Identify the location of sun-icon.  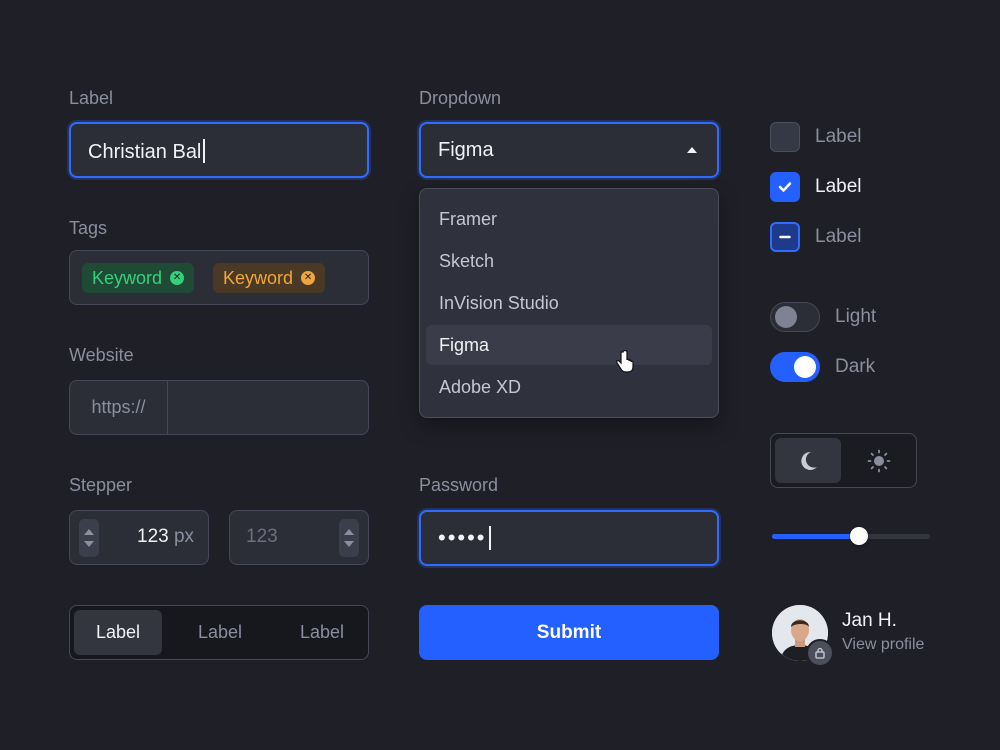
(879, 460).